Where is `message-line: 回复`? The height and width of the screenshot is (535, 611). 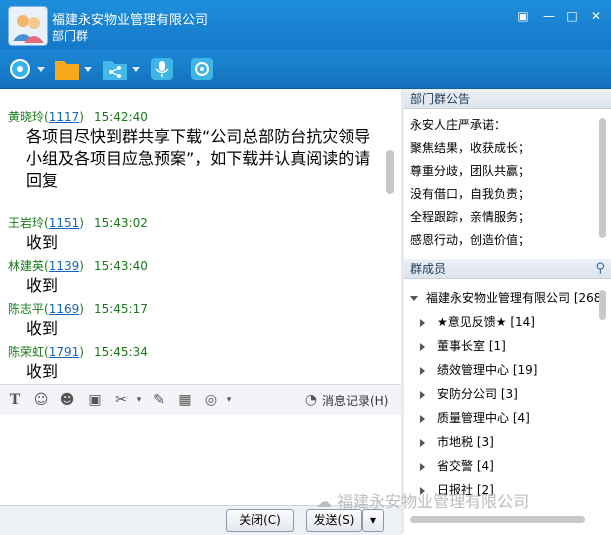
message-line: 回复 is located at coordinates (42, 180).